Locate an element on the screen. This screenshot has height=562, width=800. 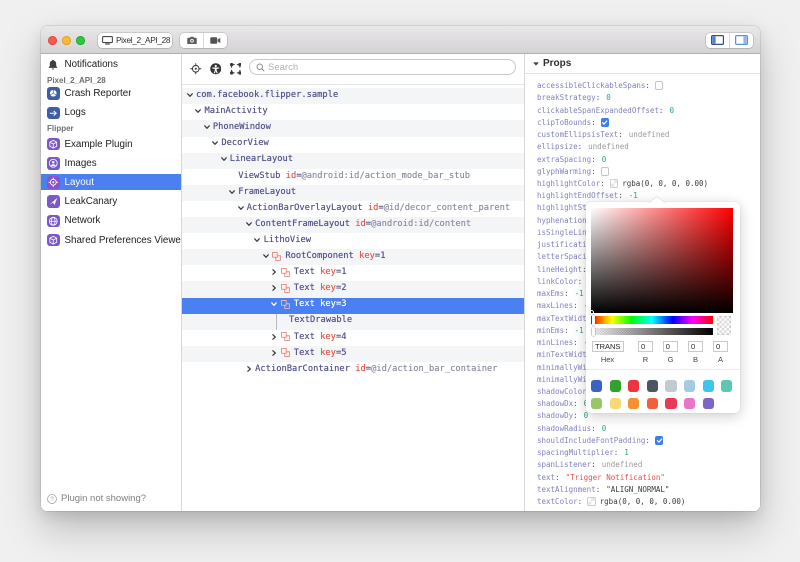
hue-thumb is located at coordinates (593, 320).